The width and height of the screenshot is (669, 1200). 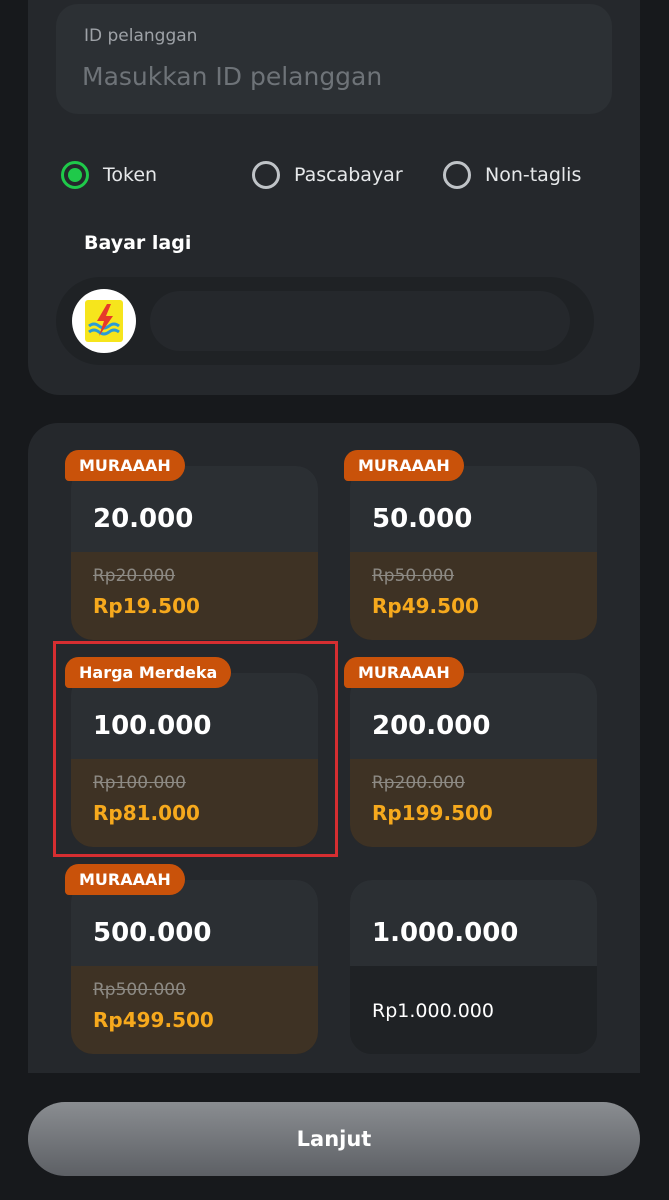 What do you see at coordinates (418, 783) in the screenshot?
I see `product-original-price: Rp200.000` at bounding box center [418, 783].